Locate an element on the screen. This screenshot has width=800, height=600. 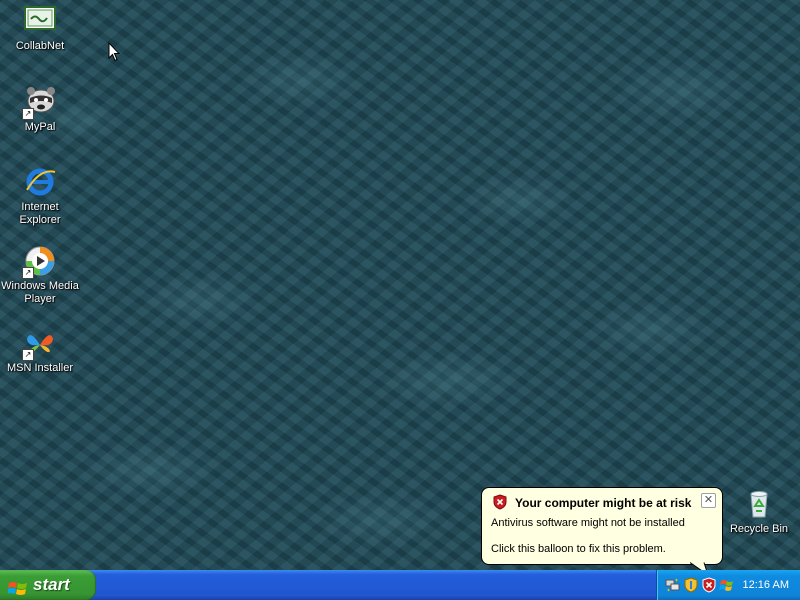
raccoon-icon: ↗ is located at coordinates (39, 103).